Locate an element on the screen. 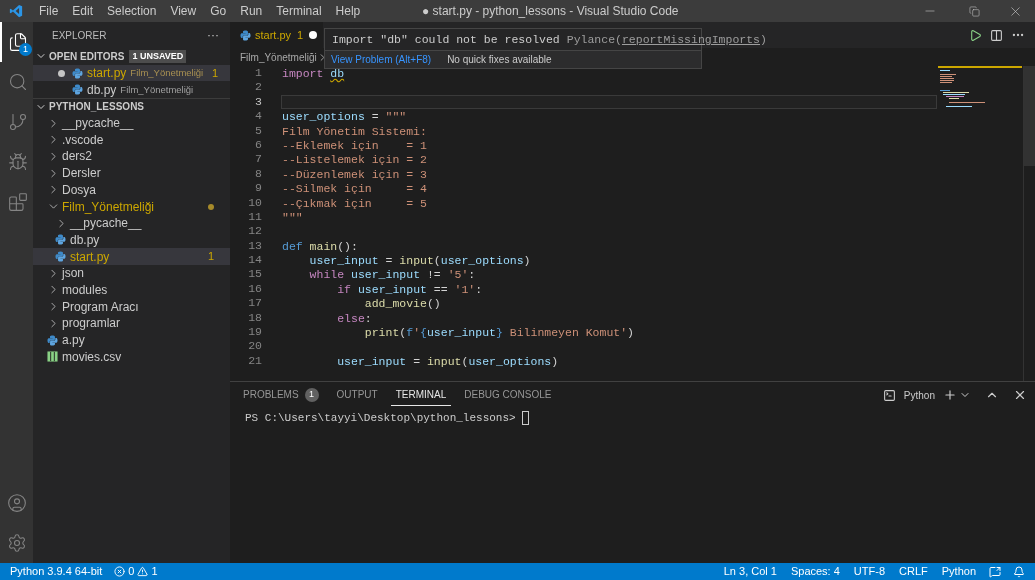 The width and height of the screenshot is (1035, 580). open-editor-item: db.py Film_Yönetmeliği is located at coordinates (131, 90).